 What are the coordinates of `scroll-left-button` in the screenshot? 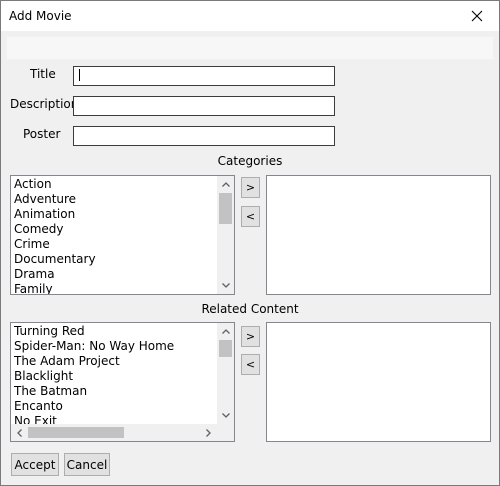 It's located at (19, 432).